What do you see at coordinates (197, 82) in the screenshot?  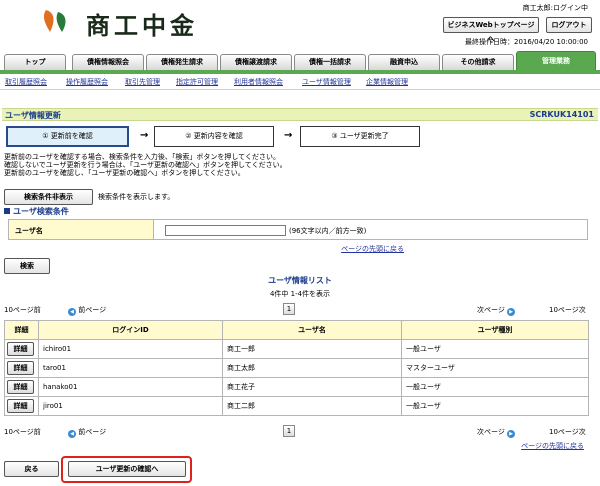 I see `subnav-permission: 指定許可管理` at bounding box center [197, 82].